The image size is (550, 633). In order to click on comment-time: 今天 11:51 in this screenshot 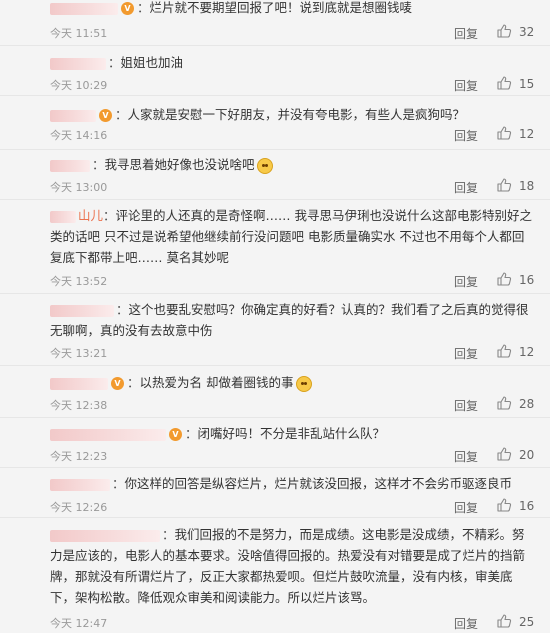, I will do `click(79, 33)`.